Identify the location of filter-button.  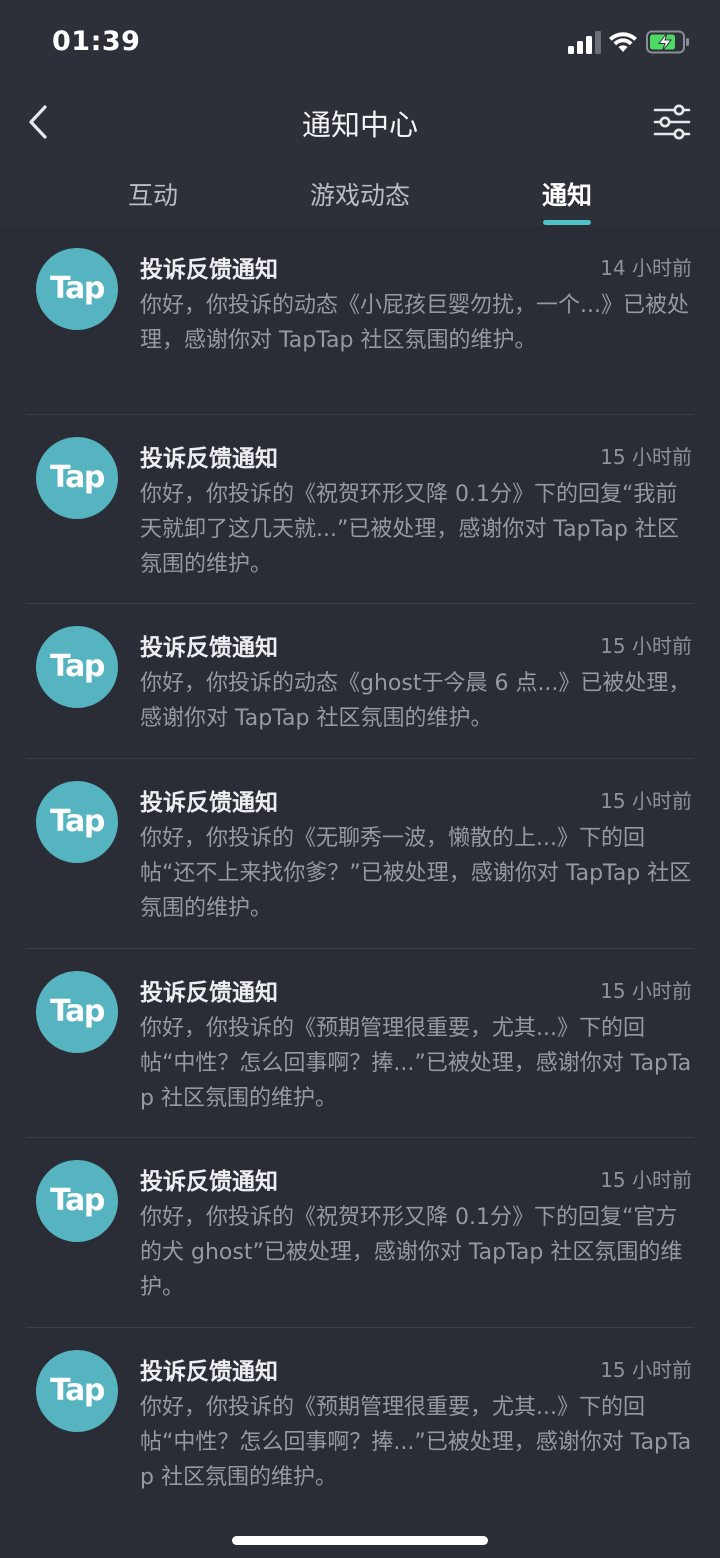
(672, 122).